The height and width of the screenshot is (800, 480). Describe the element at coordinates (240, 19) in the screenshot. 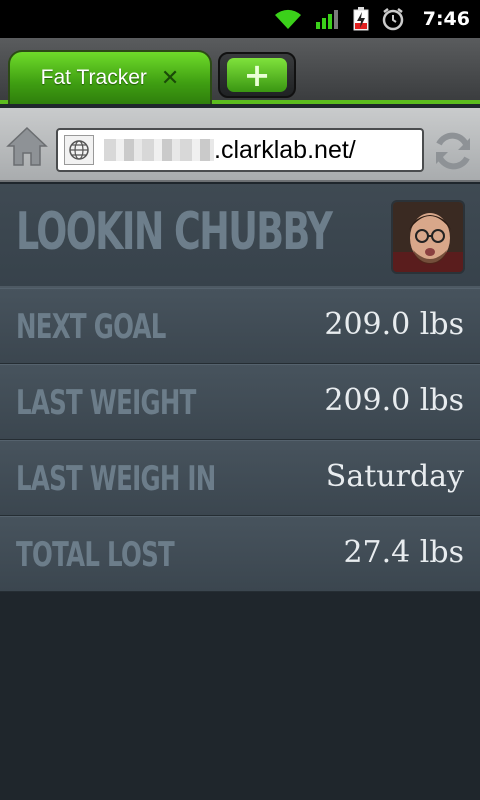

I see `status-bar: 7:46` at that location.